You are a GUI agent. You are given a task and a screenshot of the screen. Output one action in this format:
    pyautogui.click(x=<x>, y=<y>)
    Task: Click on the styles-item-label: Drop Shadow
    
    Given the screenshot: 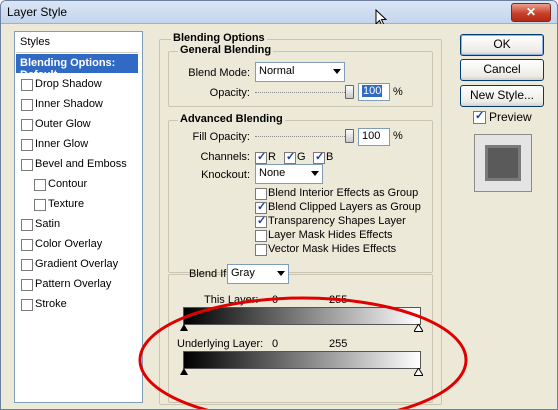 What is the action you would take?
    pyautogui.click(x=68, y=84)
    